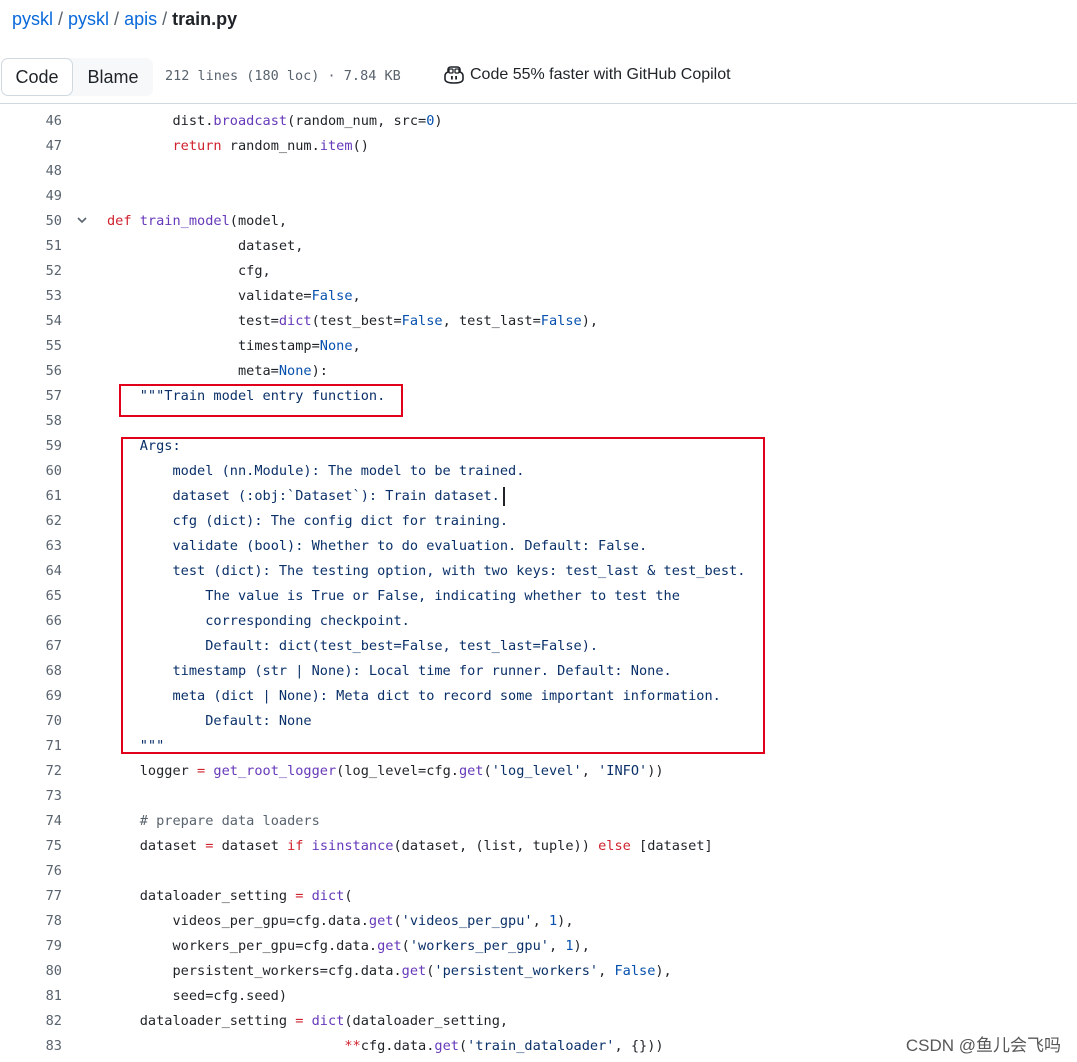 This screenshot has width=1077, height=1062. Describe the element at coordinates (538, 271) in the screenshot. I see `code-line: 52 cfg,` at that location.